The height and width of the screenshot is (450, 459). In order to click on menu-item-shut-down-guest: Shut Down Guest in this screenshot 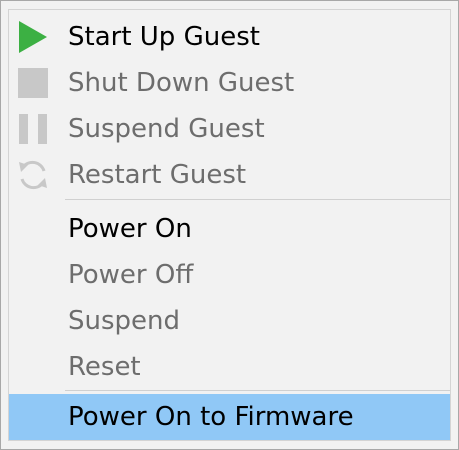, I will do `click(229, 83)`.